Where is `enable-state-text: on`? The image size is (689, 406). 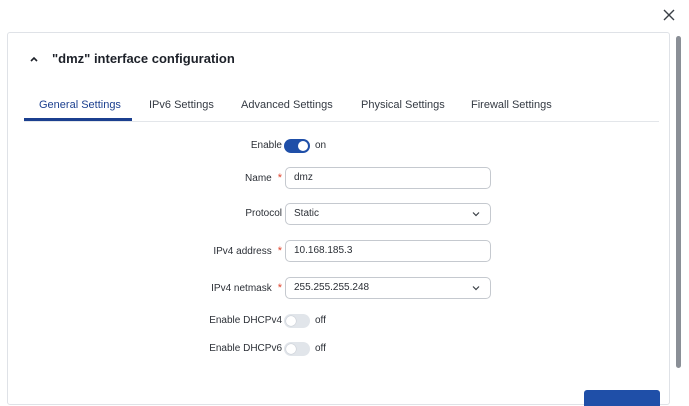 enable-state-text: on is located at coordinates (321, 145).